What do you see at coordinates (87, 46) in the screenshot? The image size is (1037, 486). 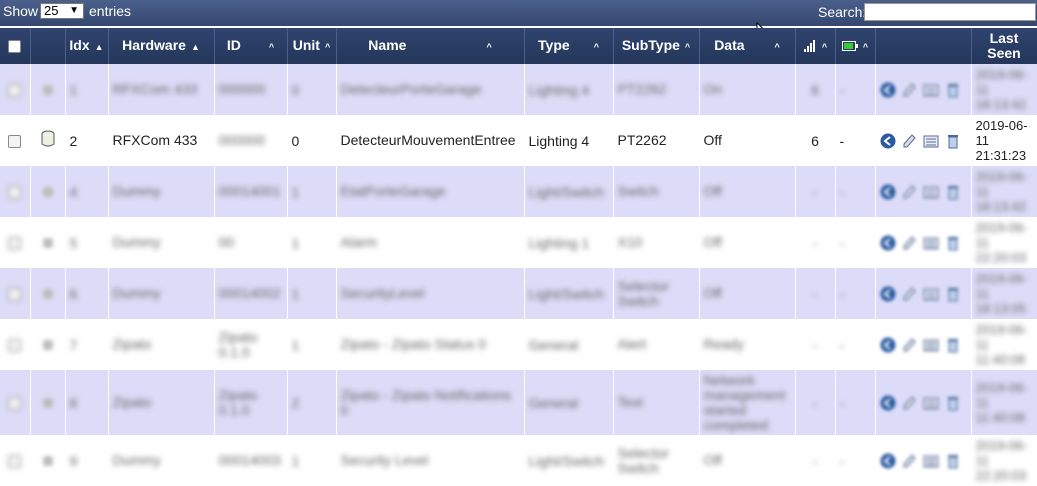 I see `col-idx: Idx ▲` at bounding box center [87, 46].